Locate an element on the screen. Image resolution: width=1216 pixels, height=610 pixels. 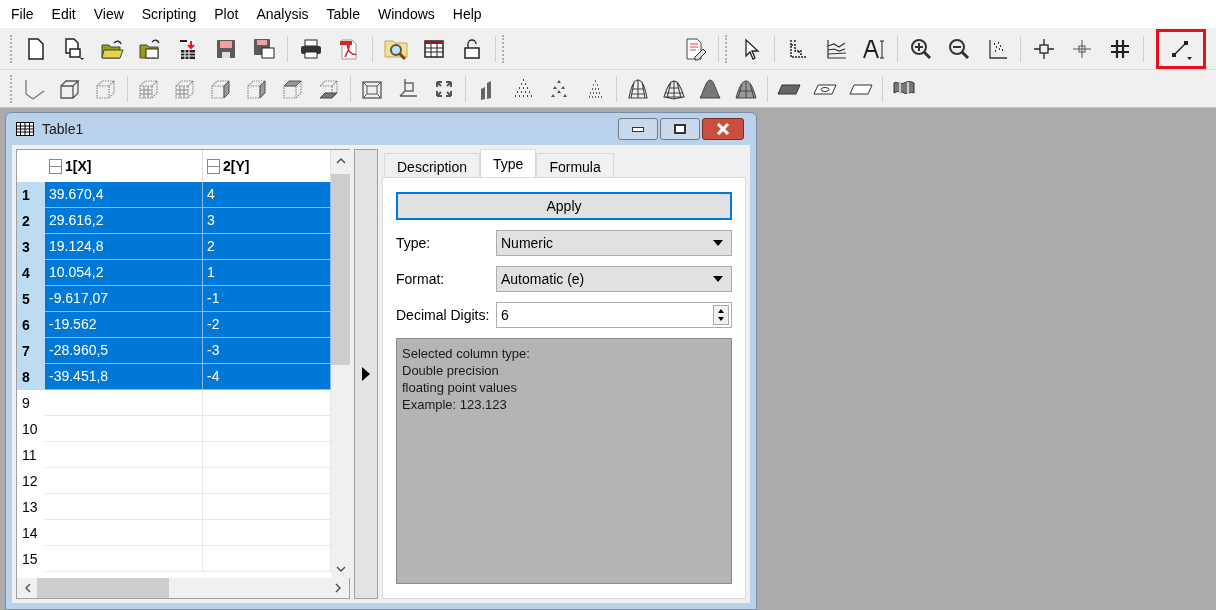
table-cell: 1 is located at coordinates (267, 273).